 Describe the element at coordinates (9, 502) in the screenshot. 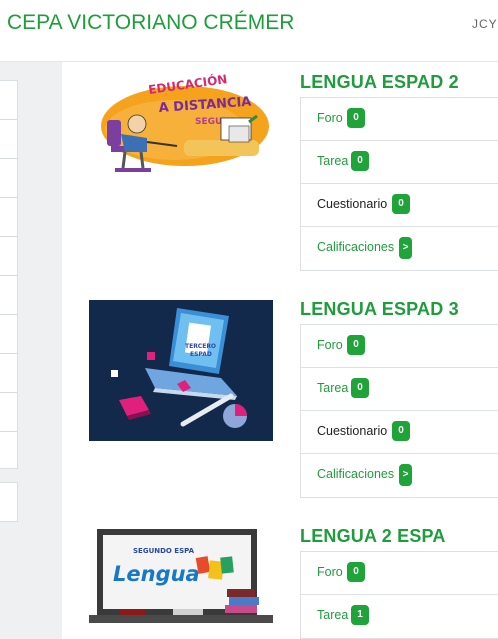

I see `sidebar-panel-bottom` at that location.